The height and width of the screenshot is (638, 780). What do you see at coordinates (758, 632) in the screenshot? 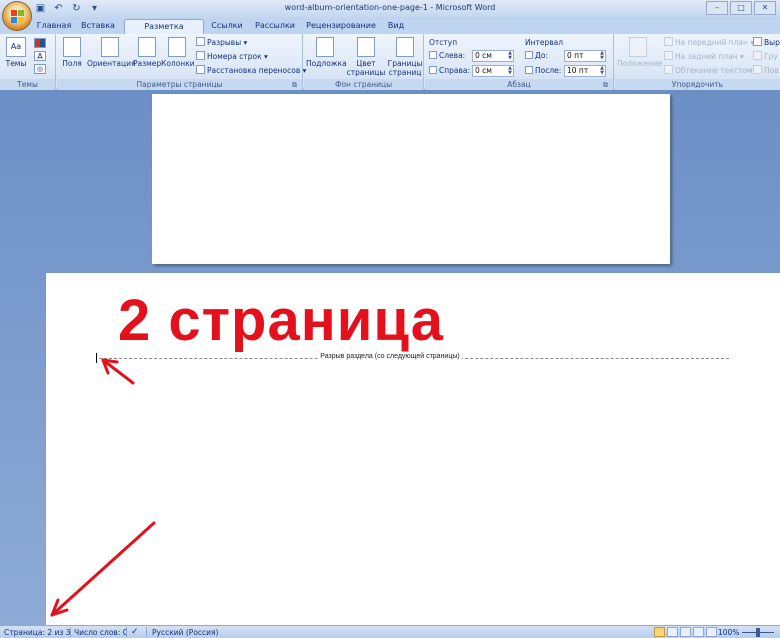
I see `zoom-slider-handle` at bounding box center [758, 632].